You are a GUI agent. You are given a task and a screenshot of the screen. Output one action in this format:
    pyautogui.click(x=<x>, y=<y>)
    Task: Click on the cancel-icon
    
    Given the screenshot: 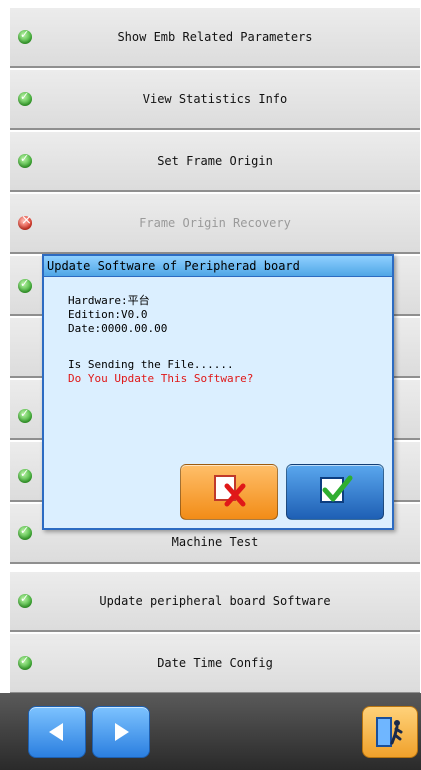 What is the action you would take?
    pyautogui.click(x=229, y=492)
    